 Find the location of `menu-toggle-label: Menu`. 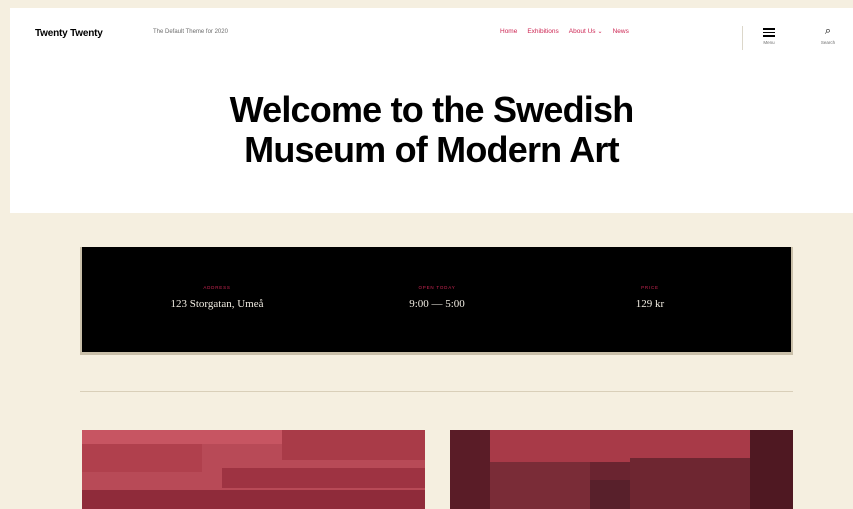

menu-toggle-label: Menu is located at coordinates (769, 42).